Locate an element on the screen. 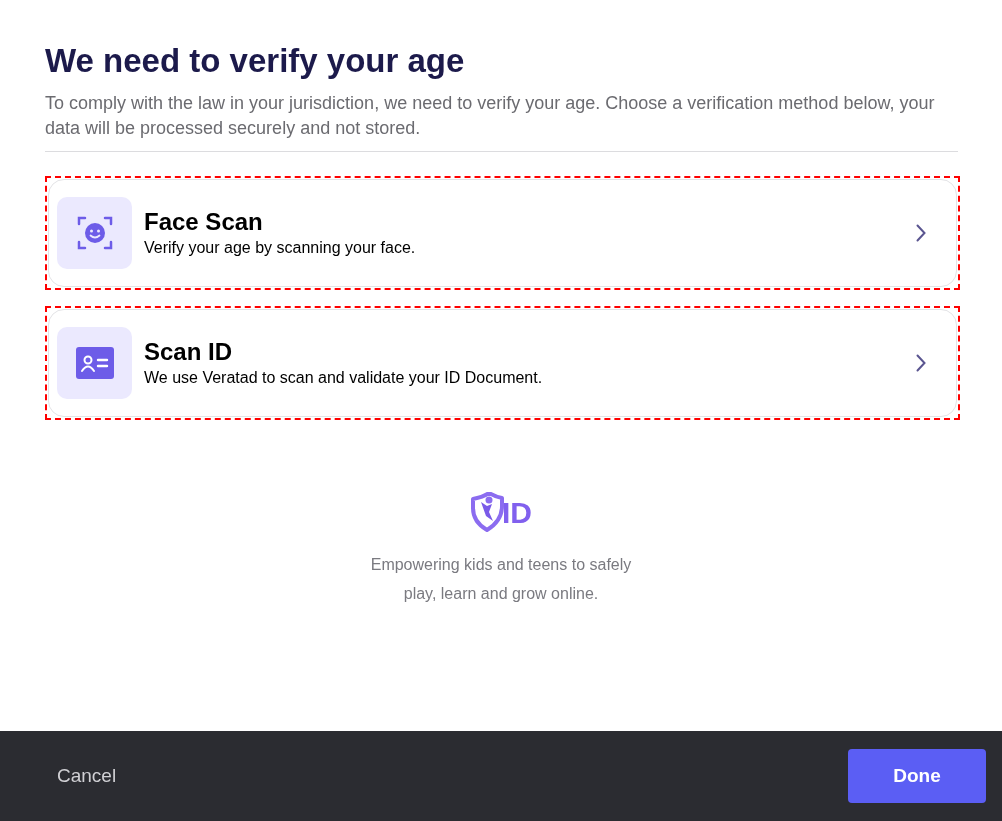  method-option: Scan ID We use Veratad to scan and validate your ID Document. is located at coordinates (502, 363).